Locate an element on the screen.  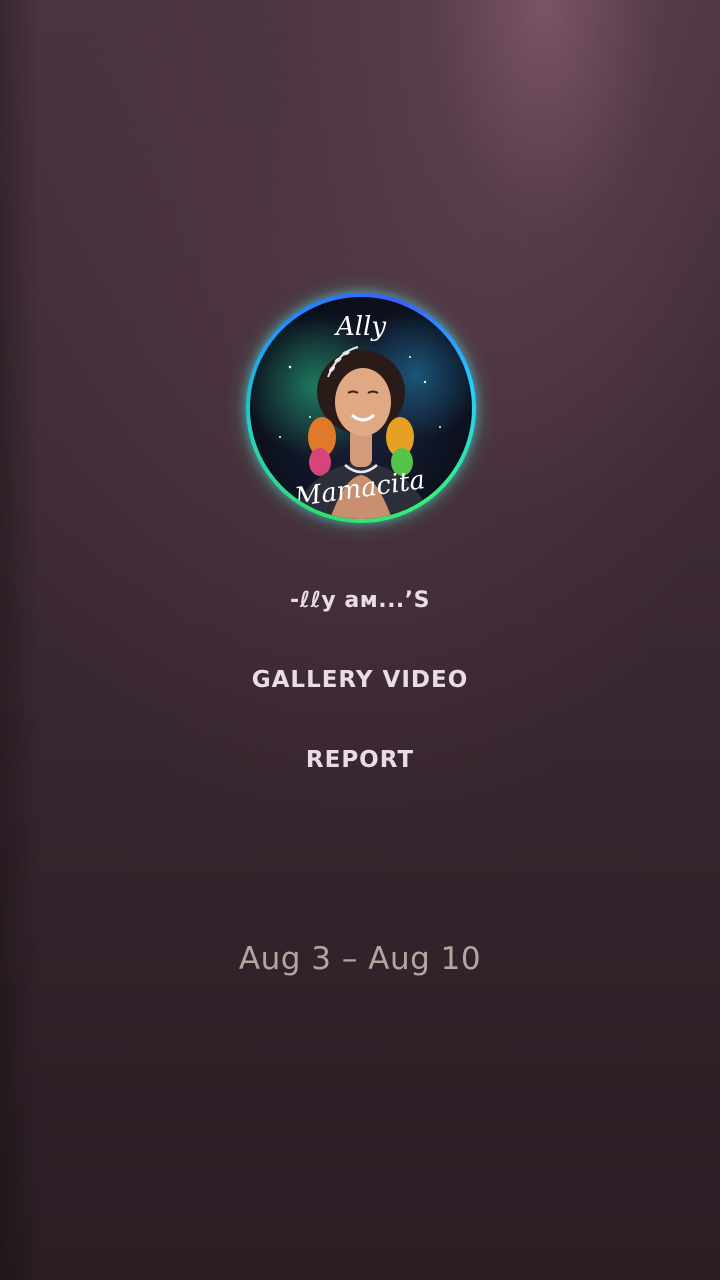
report-button: REPORT is located at coordinates (360, 760).